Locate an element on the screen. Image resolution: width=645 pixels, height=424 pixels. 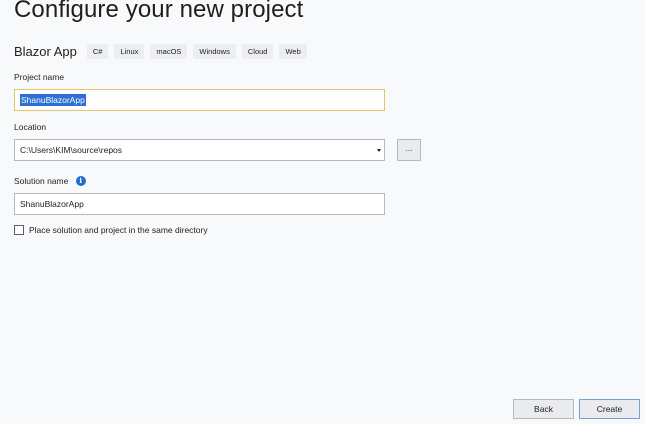
project-name-value: ShanuBlazorApp is located at coordinates (53, 100).